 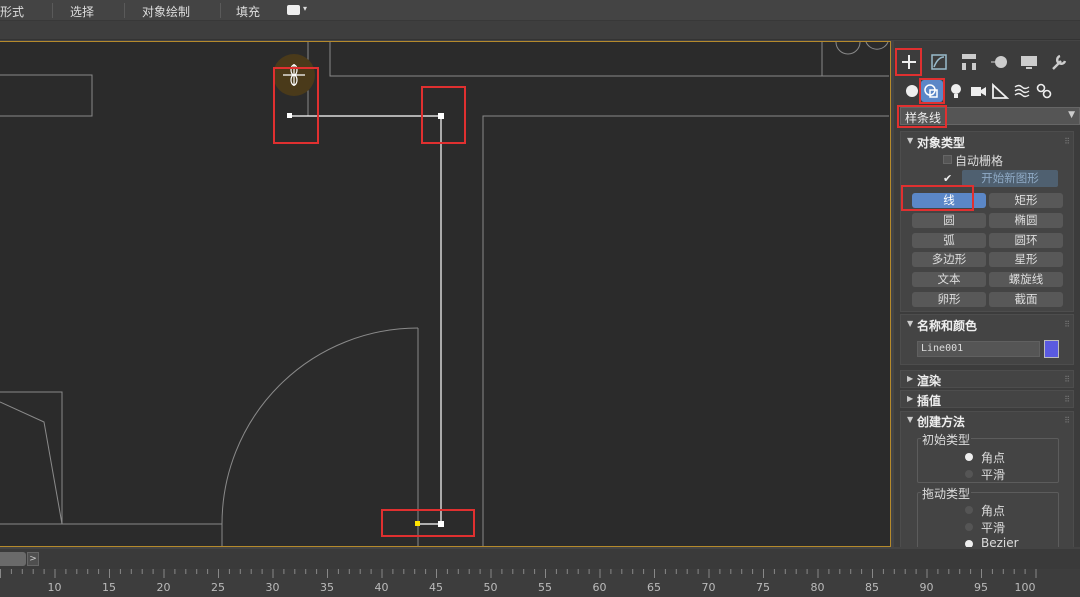 What do you see at coordinates (1010, 178) in the screenshot?
I see `start-new-shape-button: 开始新图形` at bounding box center [1010, 178].